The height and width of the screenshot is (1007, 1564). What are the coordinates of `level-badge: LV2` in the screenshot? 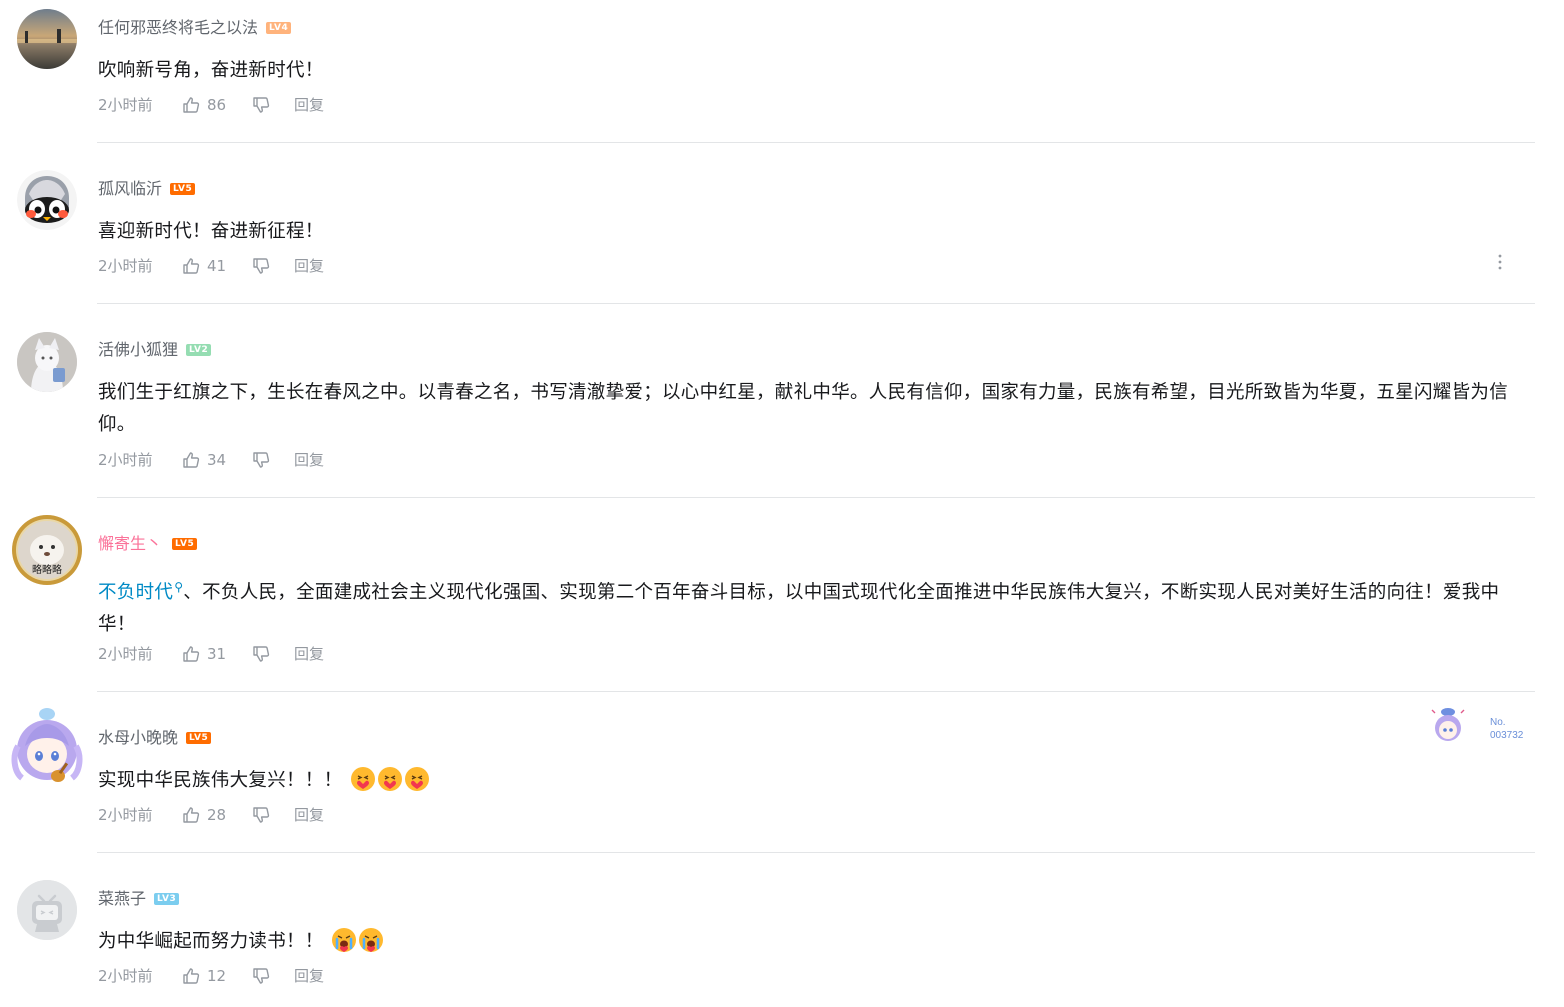 It's located at (199, 349).